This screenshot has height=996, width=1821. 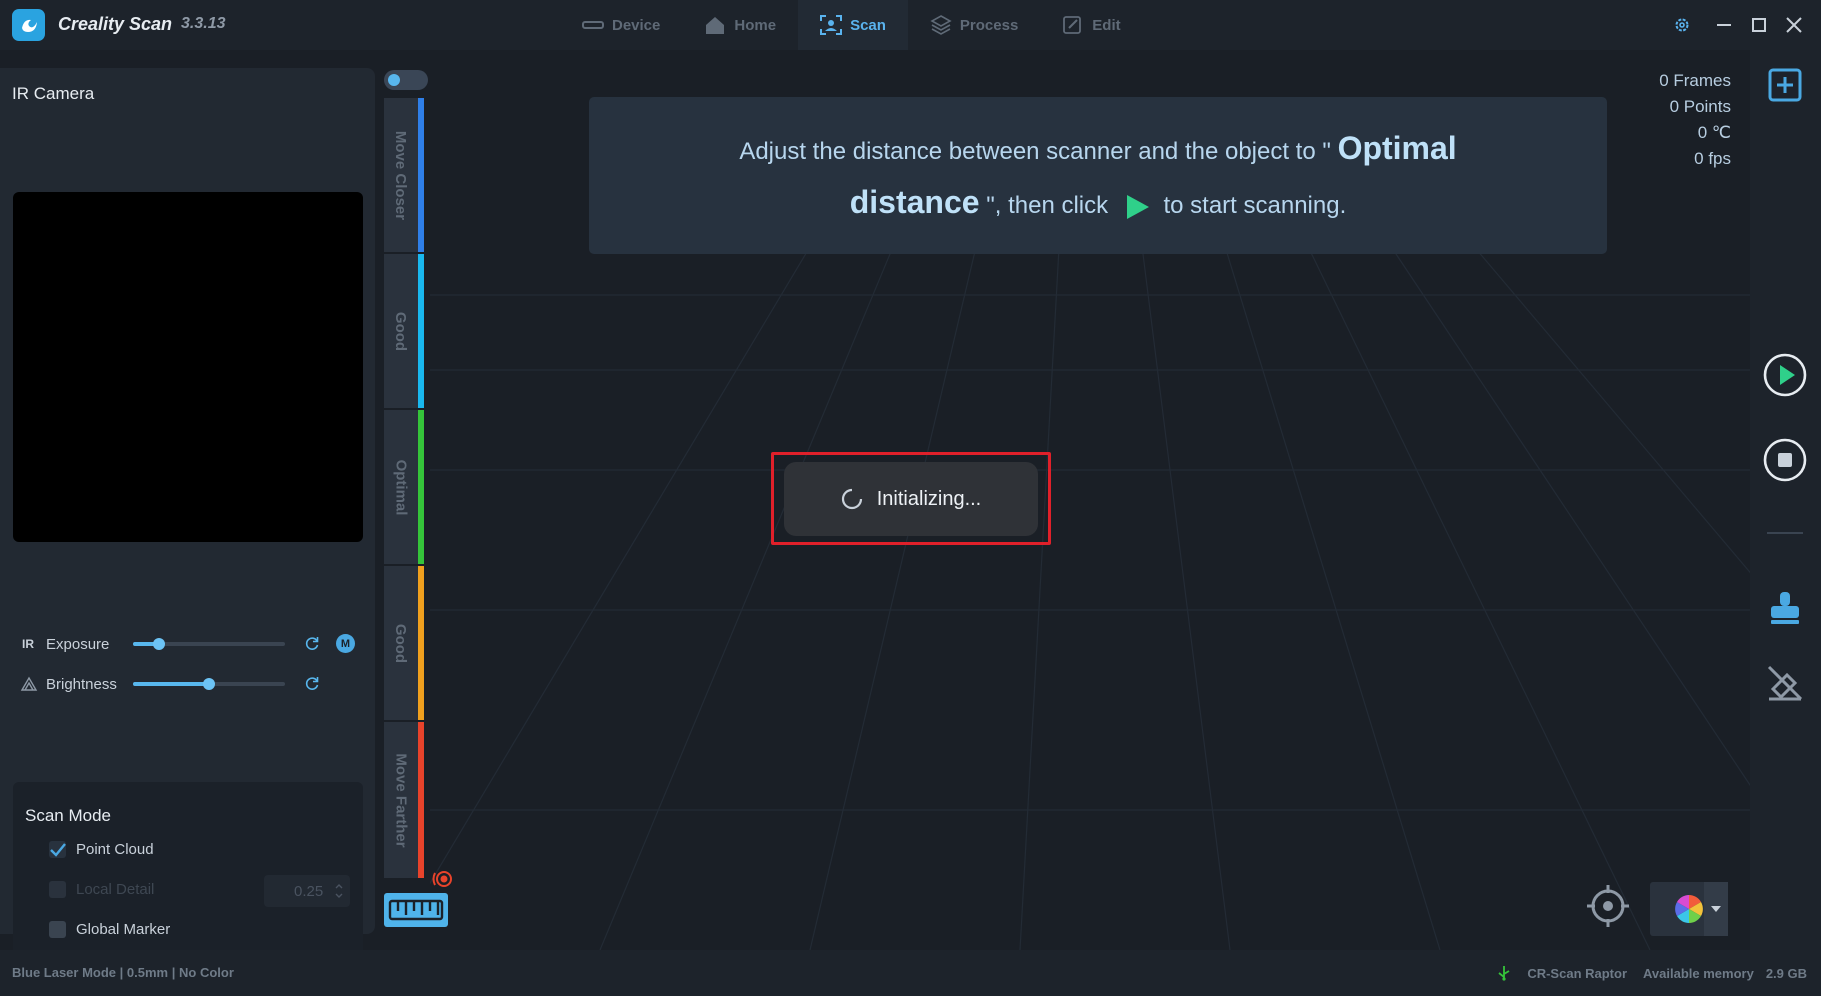 I want to click on distance-segment-move-closer: Move Closer, so click(x=404, y=175).